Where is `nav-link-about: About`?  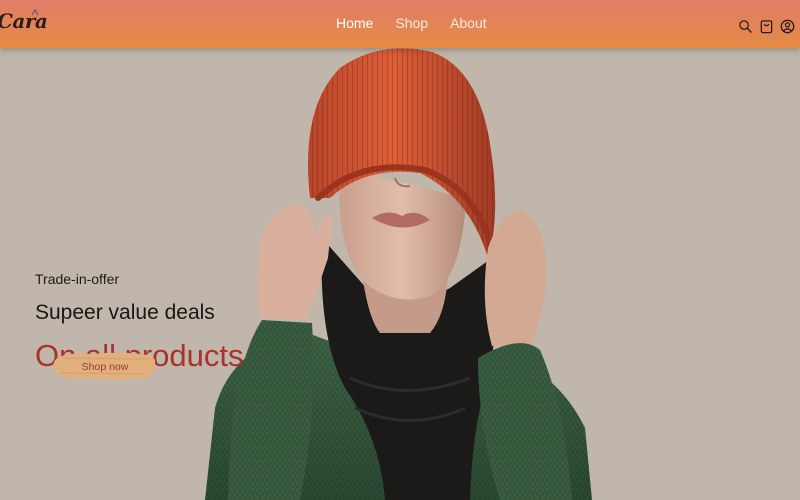 nav-link-about: About is located at coordinates (468, 23).